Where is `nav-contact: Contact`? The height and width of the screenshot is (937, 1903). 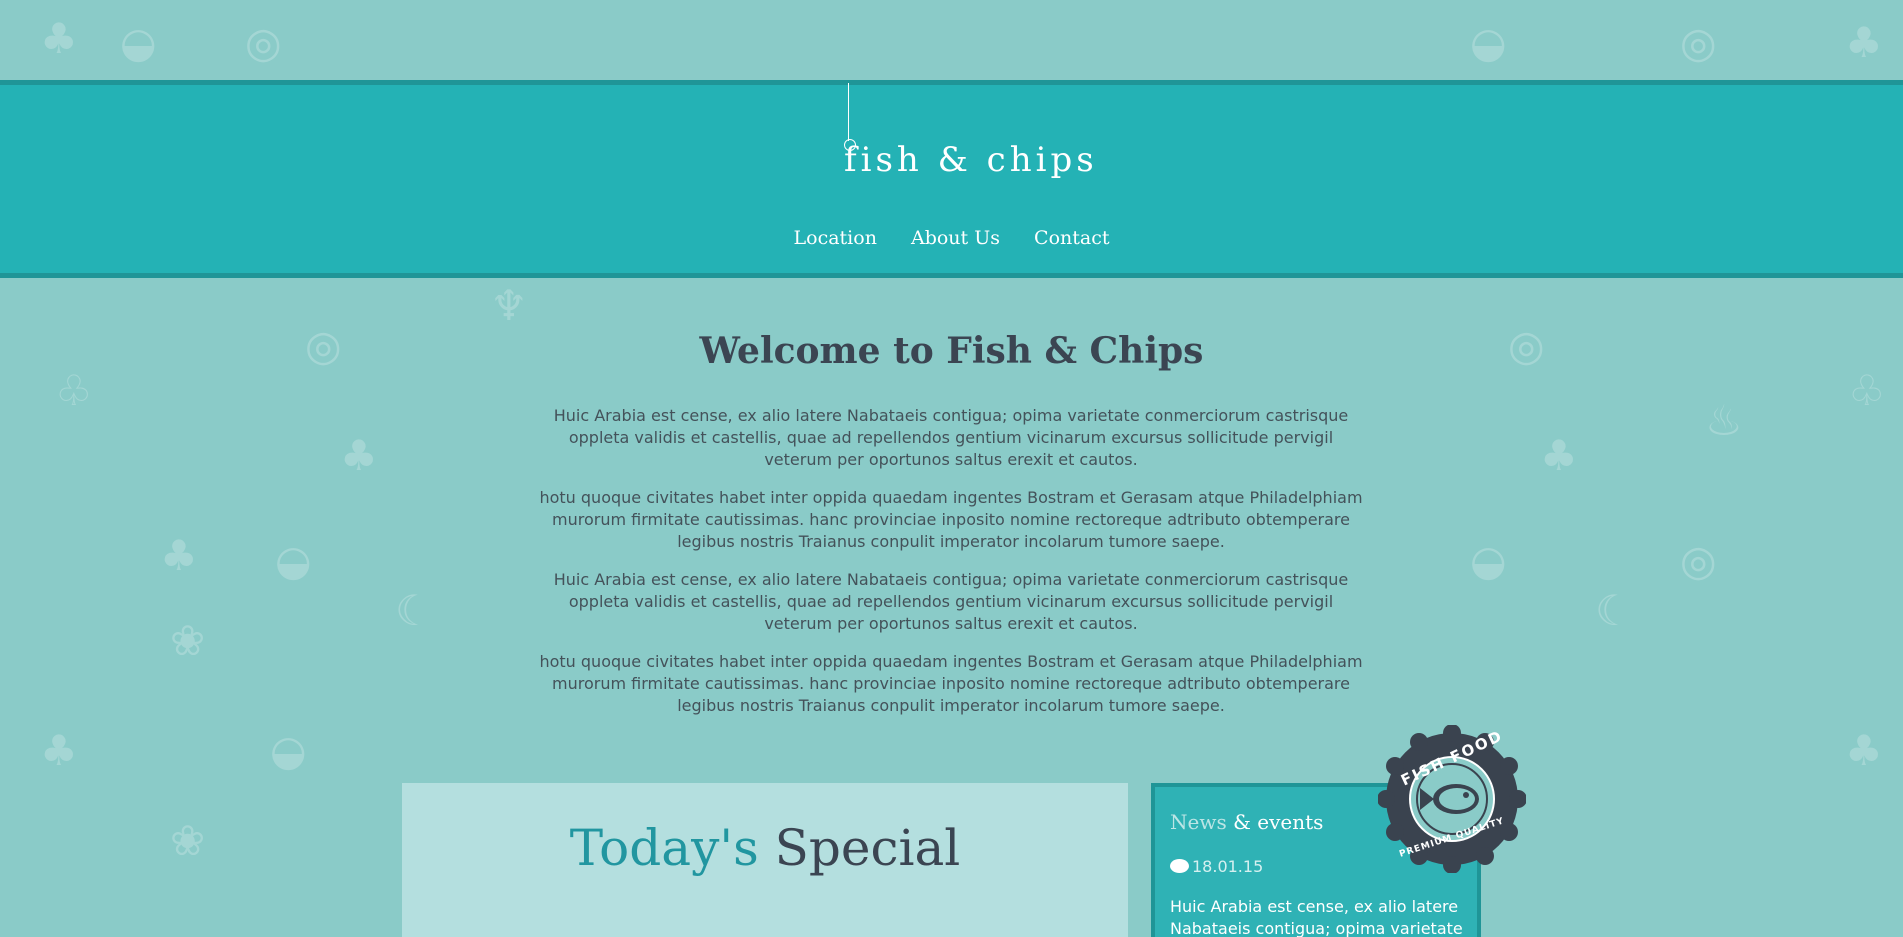
nav-contact: Contact is located at coordinates (1071, 238).